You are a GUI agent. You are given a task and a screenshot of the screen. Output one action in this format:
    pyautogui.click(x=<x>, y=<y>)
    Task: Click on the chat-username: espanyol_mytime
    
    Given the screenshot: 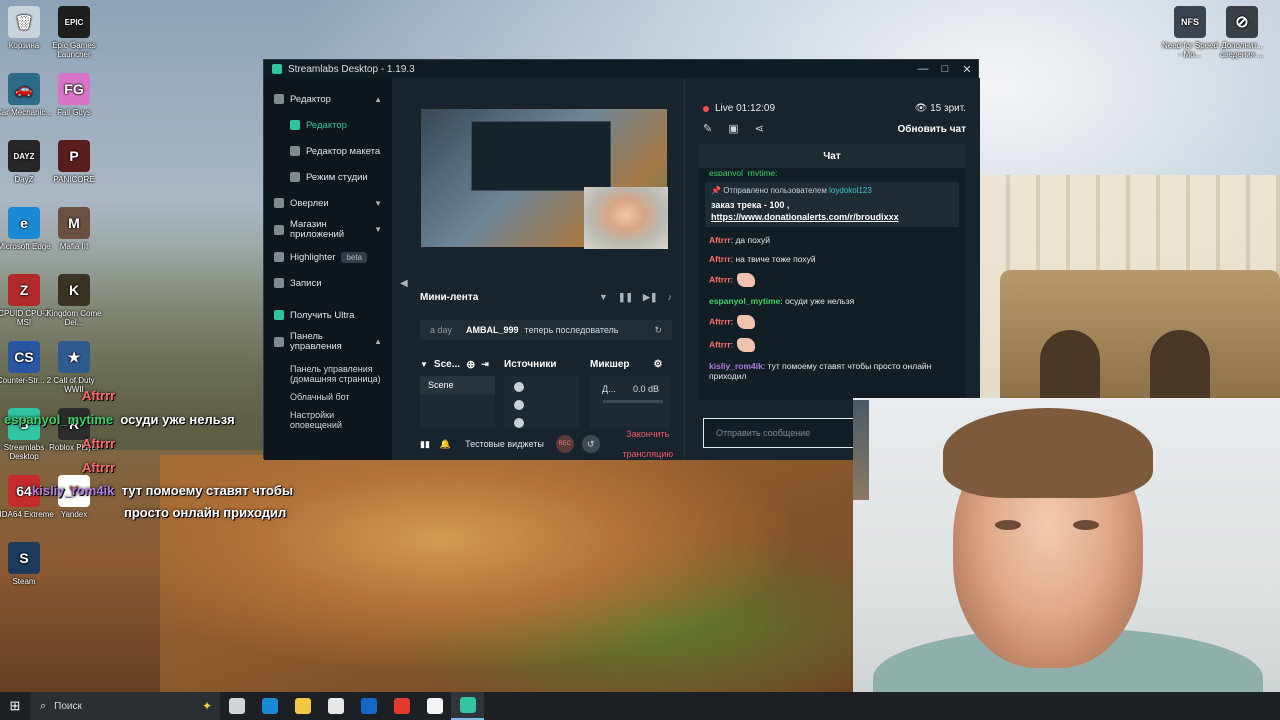 What is the action you would take?
    pyautogui.click(x=744, y=301)
    